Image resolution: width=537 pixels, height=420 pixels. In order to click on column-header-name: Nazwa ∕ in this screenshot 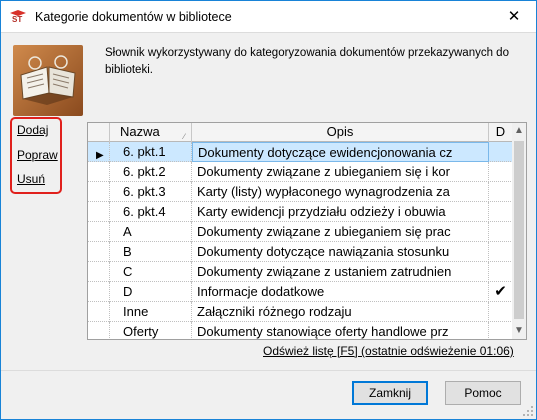, I will do `click(151, 132)`.